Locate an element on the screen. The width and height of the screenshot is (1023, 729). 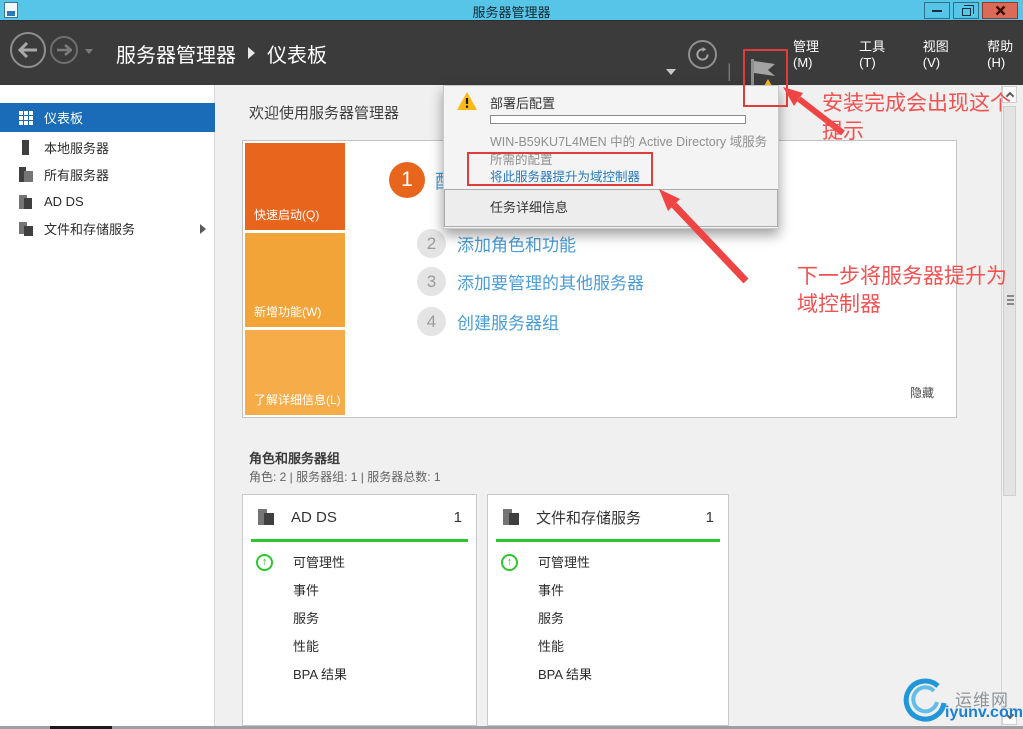
card-rows: ↑ 可管理性 事件 服务 性能 BPA 结果 is located at coordinates (359, 619).